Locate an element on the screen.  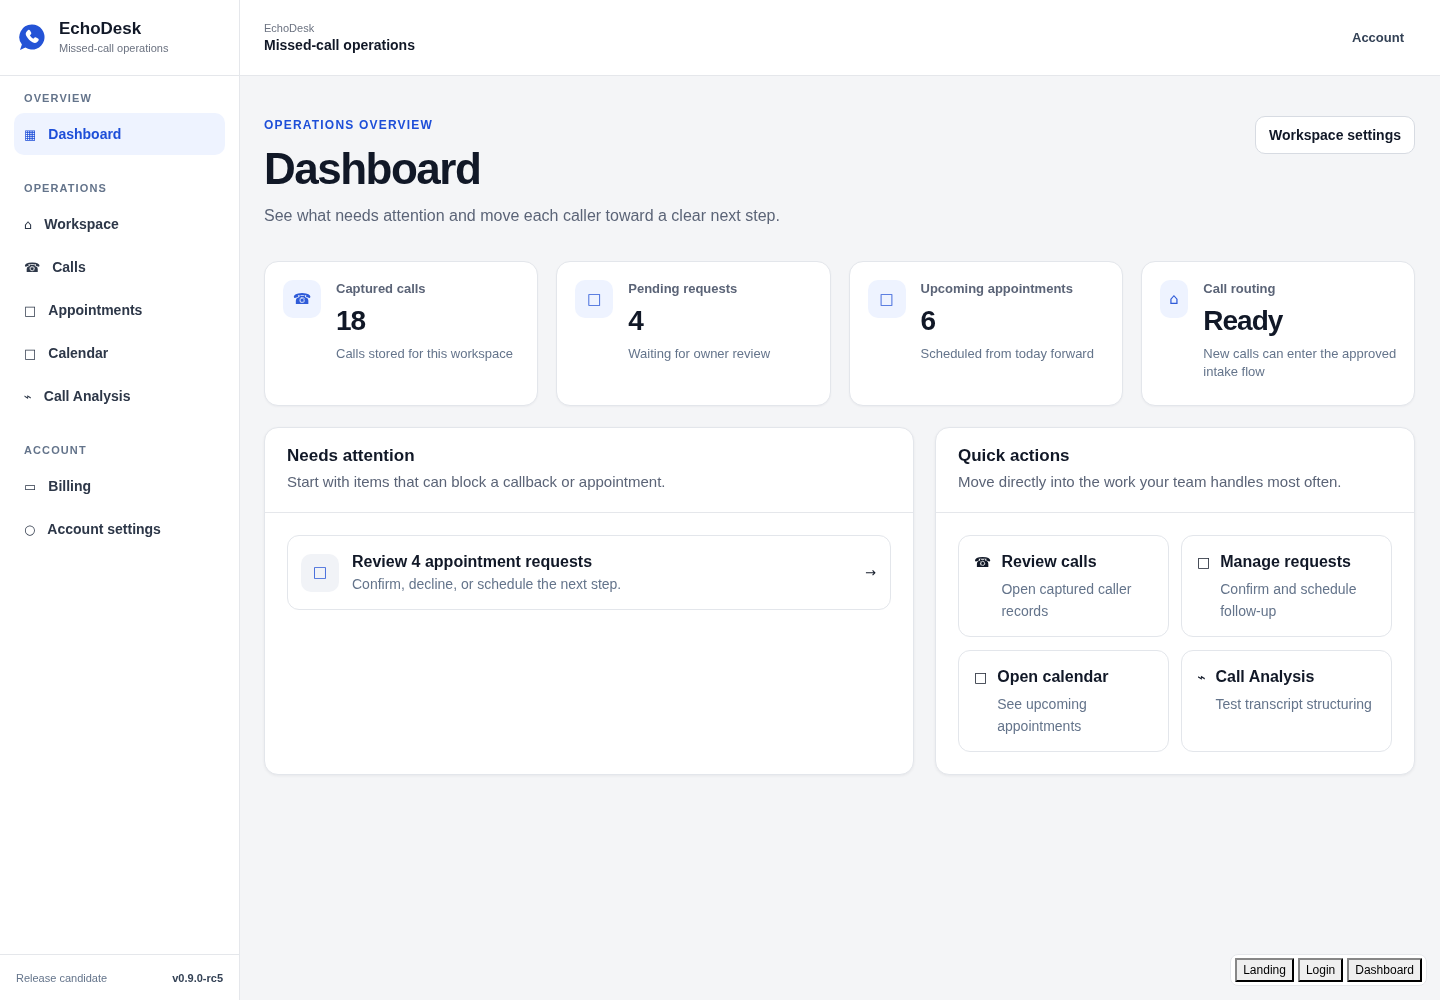
circle-icon: ○ is located at coordinates (30, 529).